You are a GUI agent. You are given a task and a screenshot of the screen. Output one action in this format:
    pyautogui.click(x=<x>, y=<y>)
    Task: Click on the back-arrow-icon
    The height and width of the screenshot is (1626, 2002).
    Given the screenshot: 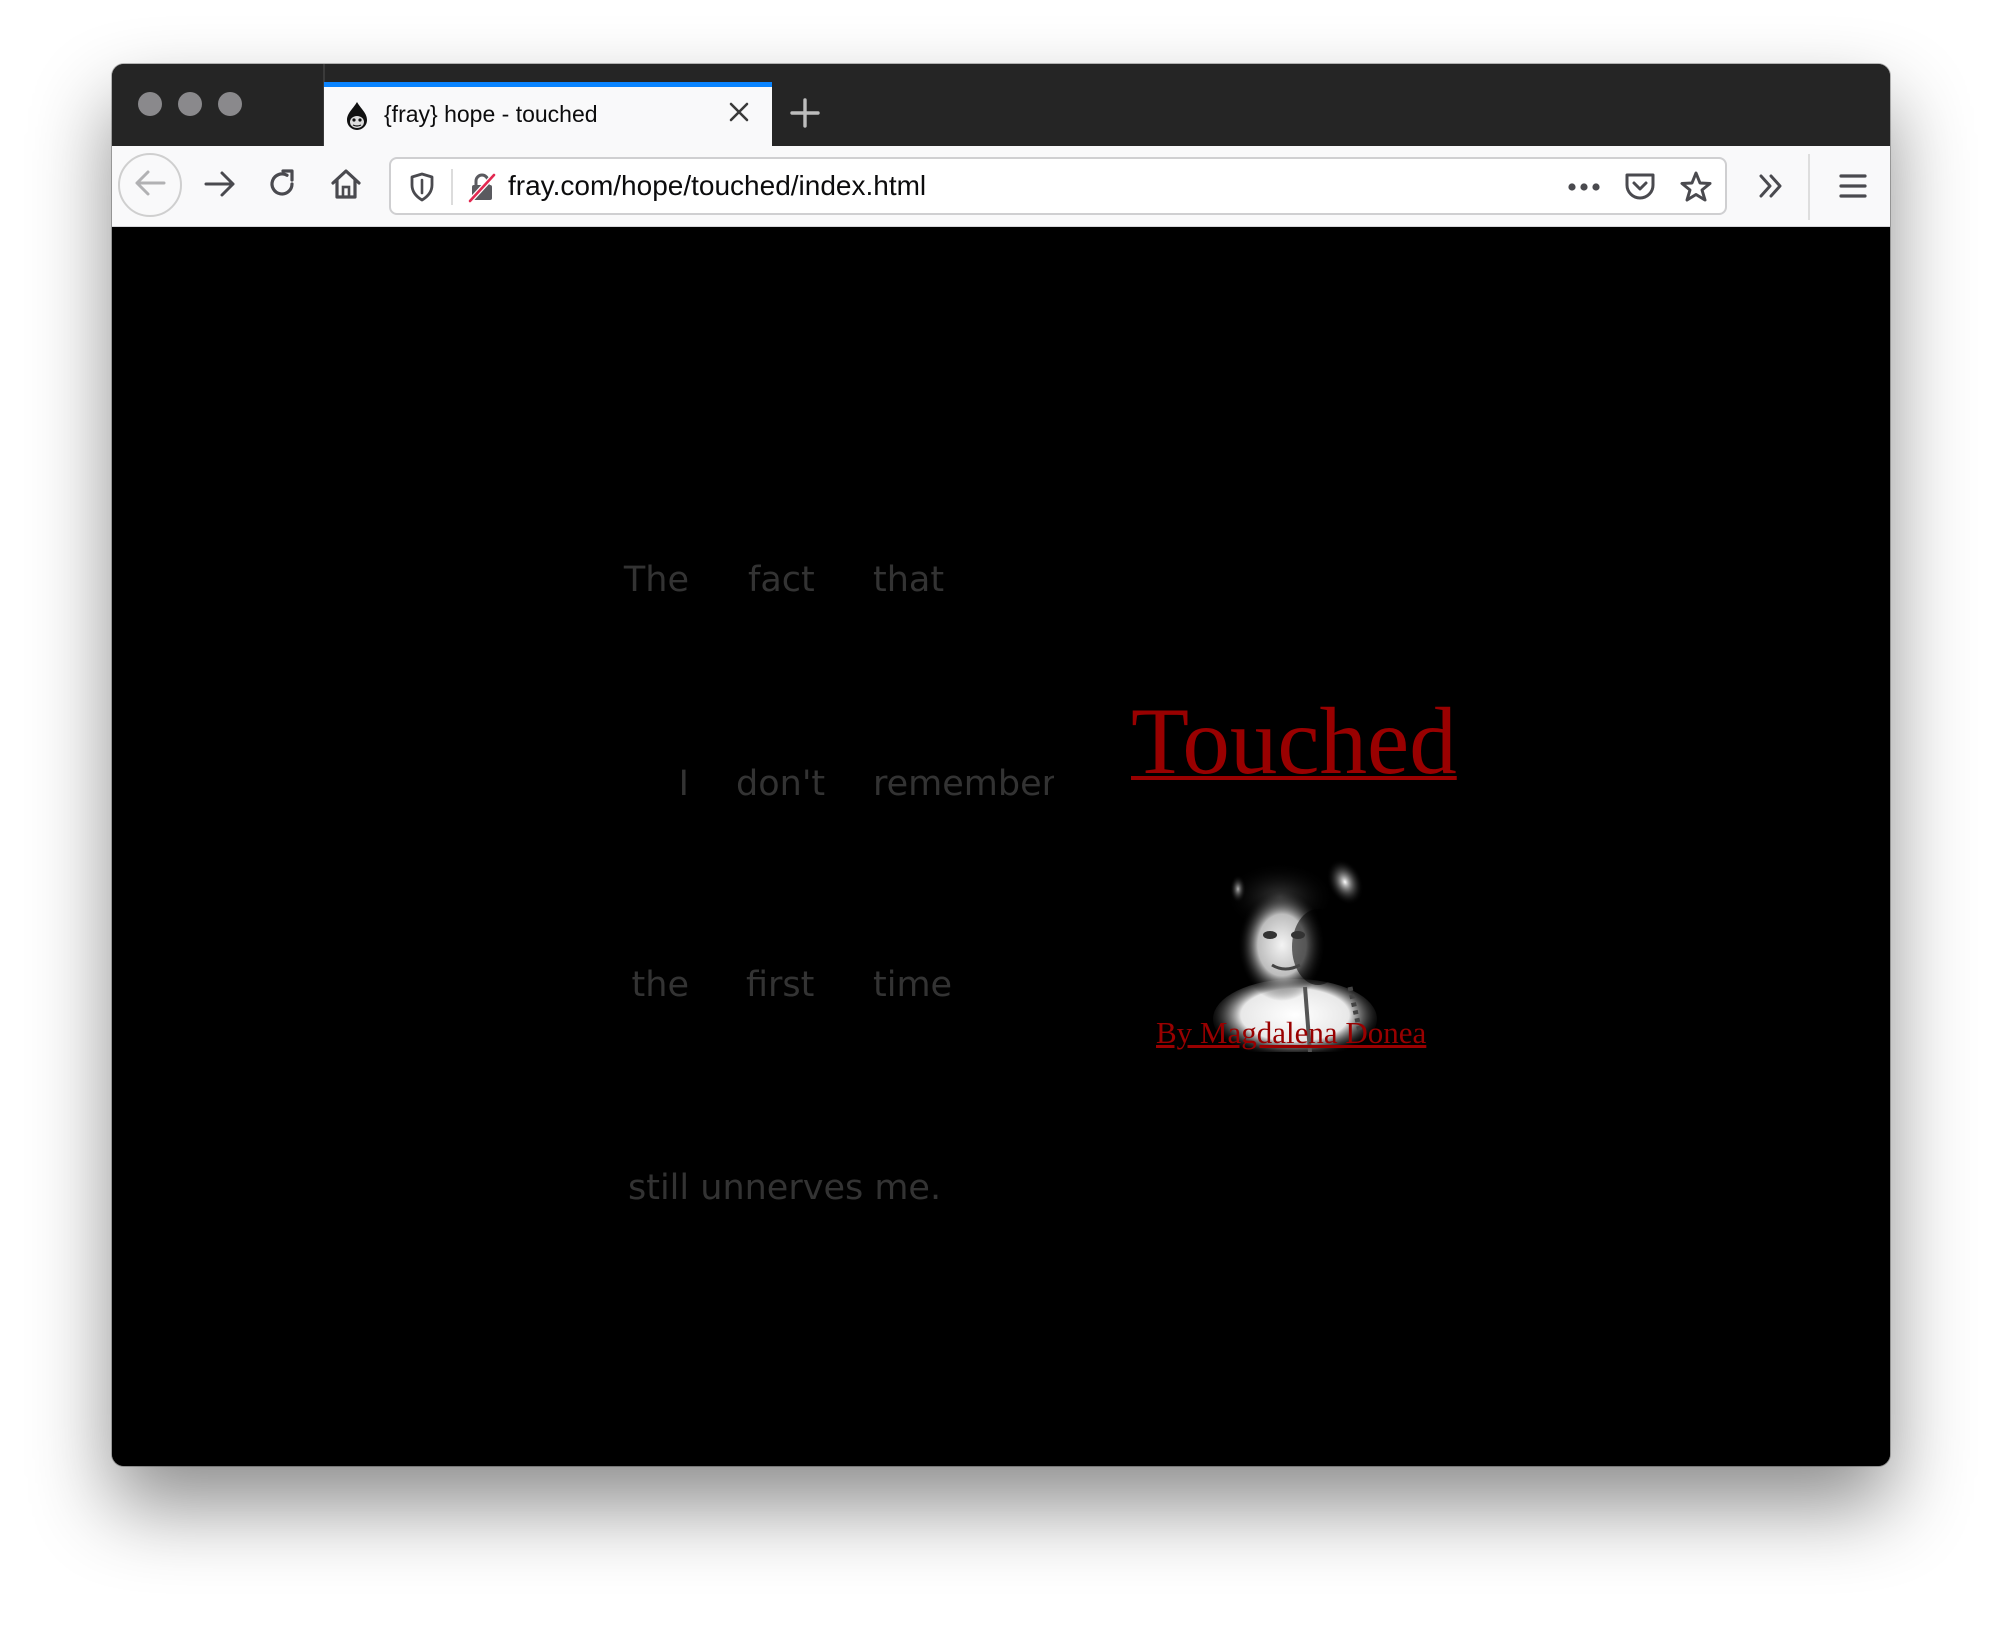 What is the action you would take?
    pyautogui.click(x=150, y=185)
    